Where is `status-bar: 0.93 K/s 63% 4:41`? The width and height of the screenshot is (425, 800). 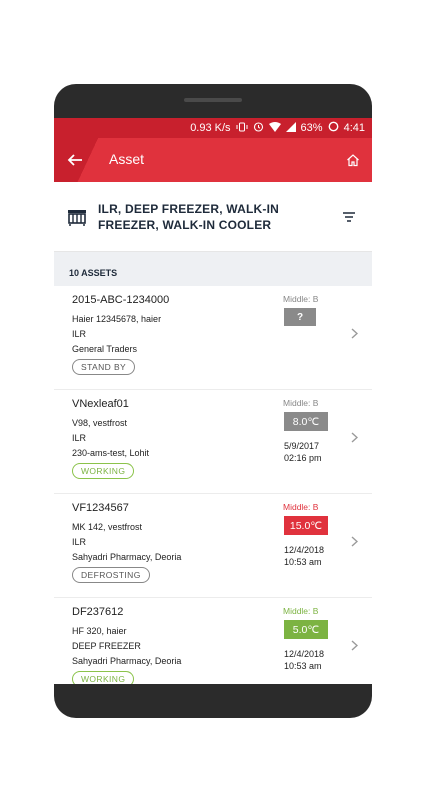 status-bar: 0.93 K/s 63% 4:41 is located at coordinates (213, 128).